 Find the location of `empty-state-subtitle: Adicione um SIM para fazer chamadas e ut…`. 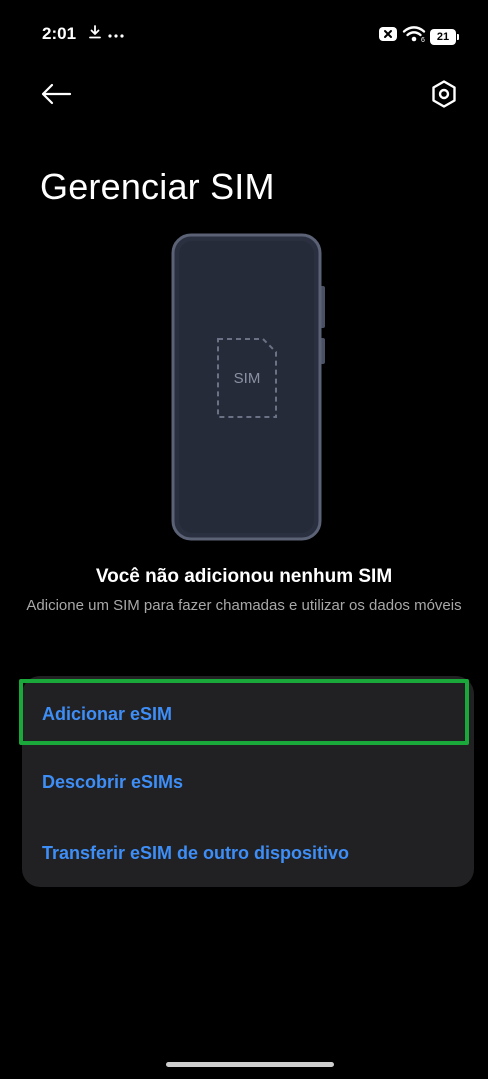

empty-state-subtitle: Adicione um SIM para fazer chamadas e ut… is located at coordinates (244, 605).